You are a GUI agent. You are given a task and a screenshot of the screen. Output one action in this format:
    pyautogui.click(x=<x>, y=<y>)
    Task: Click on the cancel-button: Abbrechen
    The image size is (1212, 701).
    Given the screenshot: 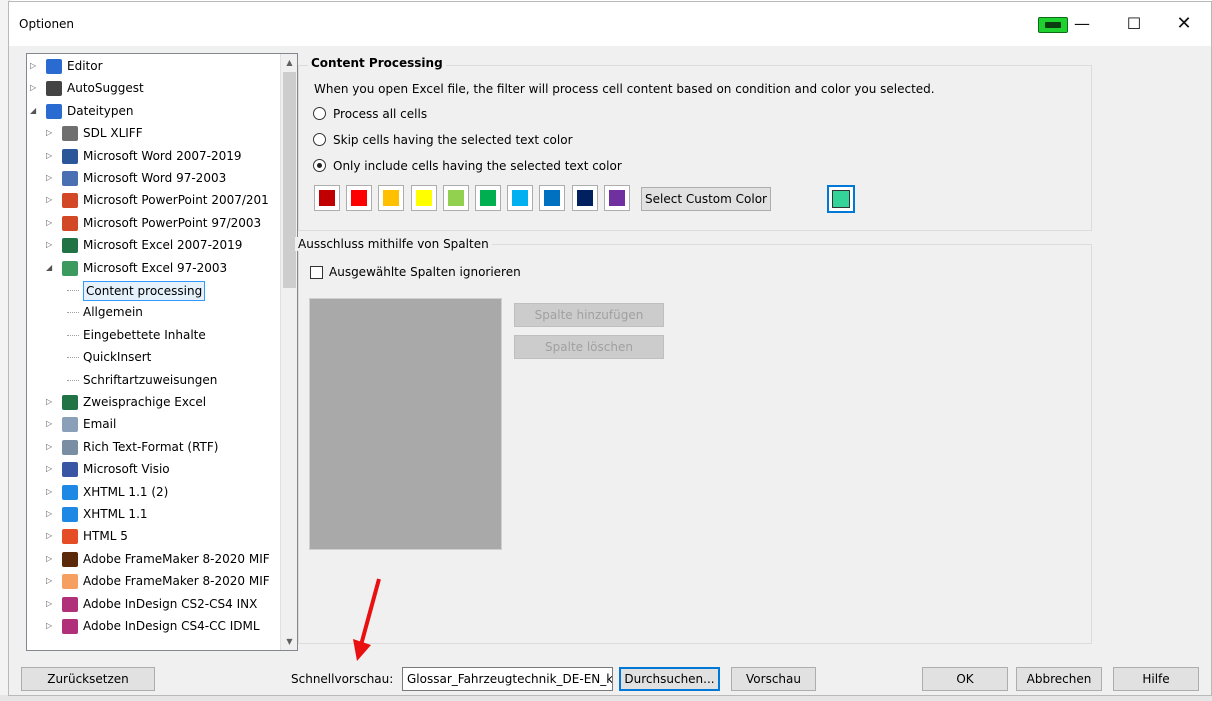 What is the action you would take?
    pyautogui.click(x=1059, y=679)
    